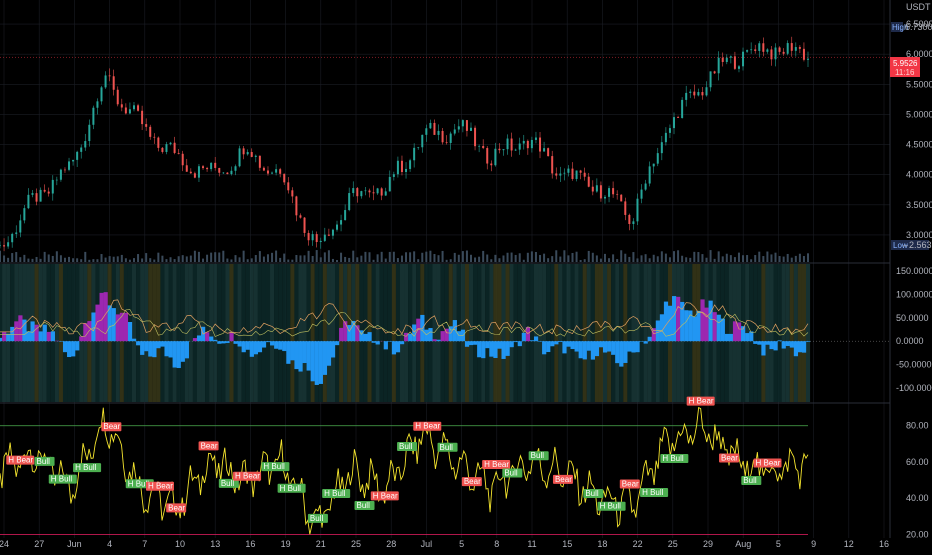 The image size is (932, 555). Describe the element at coordinates (919, 145) in the screenshot. I see `price-tick: 4.5000` at that location.